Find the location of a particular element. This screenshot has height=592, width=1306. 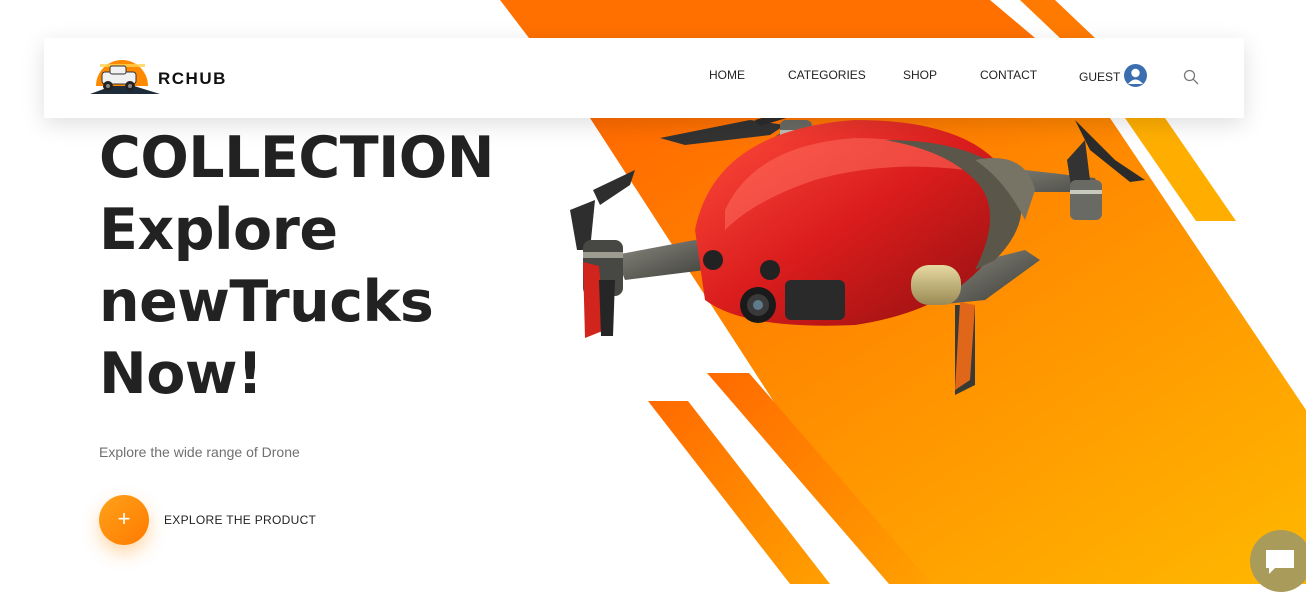

user-avatar-icon is located at coordinates (1135, 75).